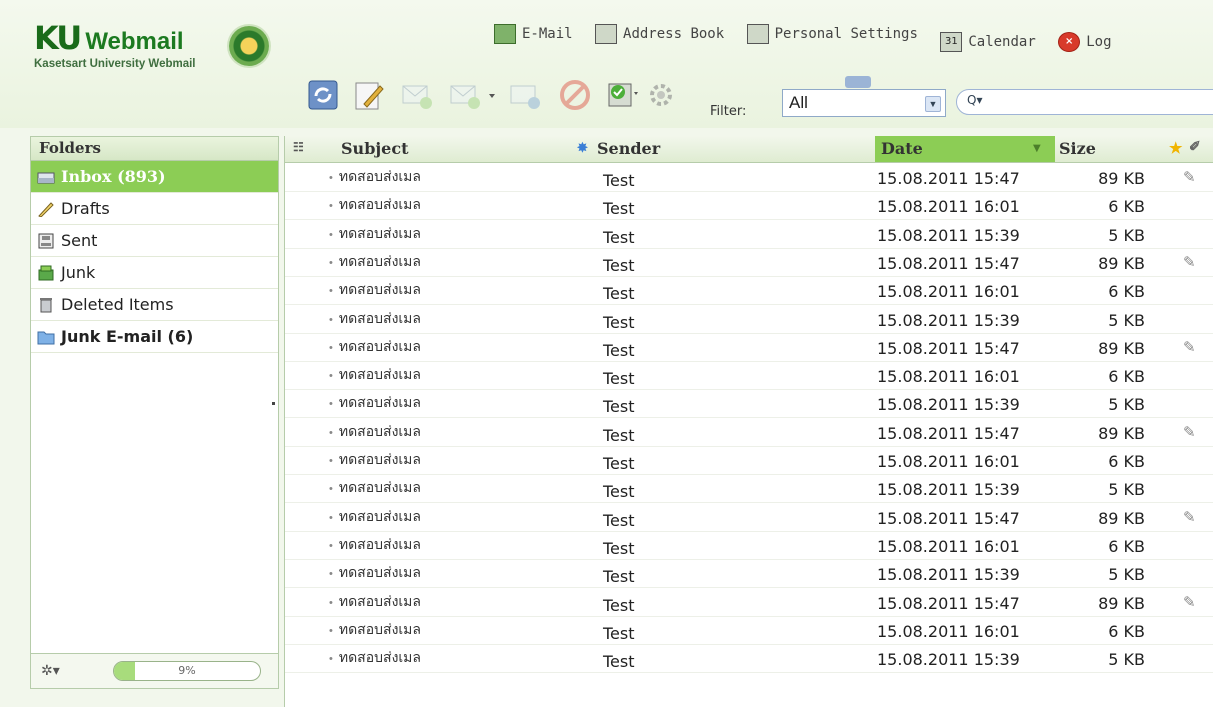 The image size is (1213, 707). What do you see at coordinates (465, 95) in the screenshot?
I see `reply-all-icon` at bounding box center [465, 95].